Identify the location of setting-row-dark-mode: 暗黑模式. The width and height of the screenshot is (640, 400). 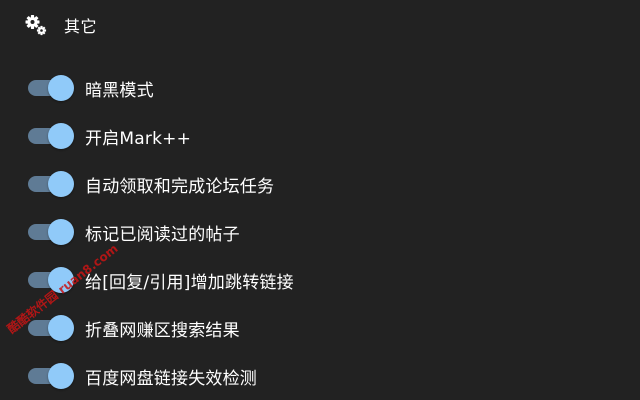
(320, 88).